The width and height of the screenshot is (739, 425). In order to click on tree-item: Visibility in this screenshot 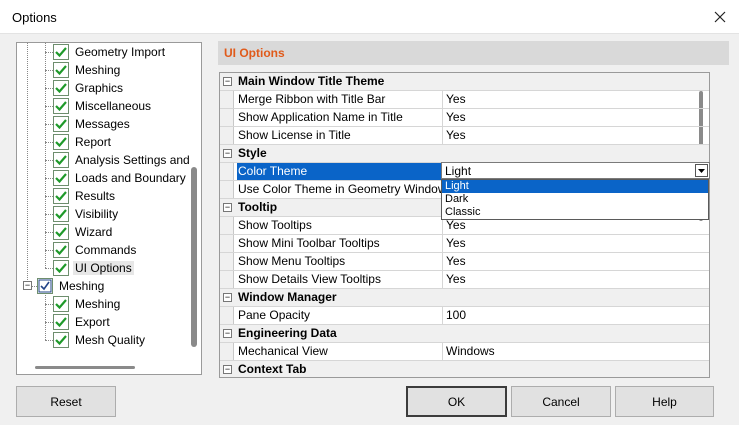, I will do `click(86, 214)`.